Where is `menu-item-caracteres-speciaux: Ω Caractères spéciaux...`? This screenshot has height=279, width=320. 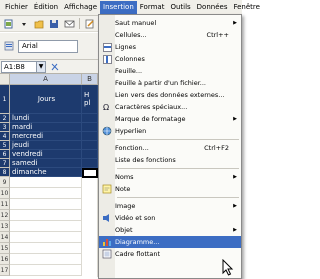 menu-item-caracteres-speciaux: Ω Caractères spéciaux... is located at coordinates (170, 107).